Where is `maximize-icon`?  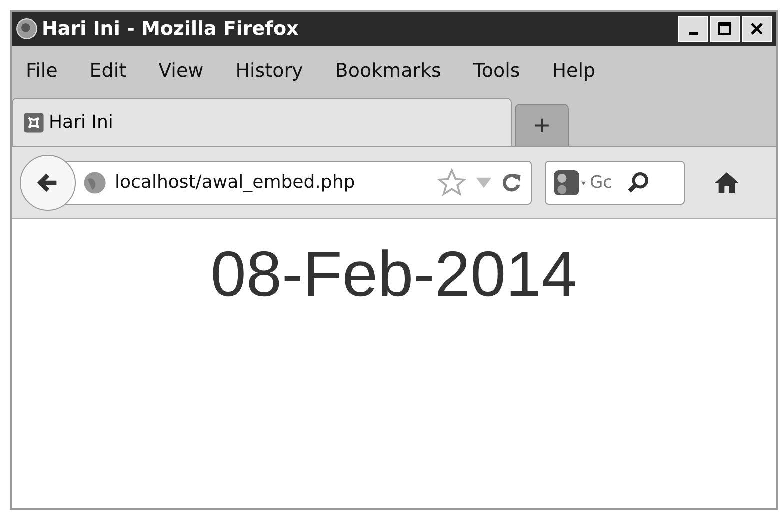 maximize-icon is located at coordinates (725, 29).